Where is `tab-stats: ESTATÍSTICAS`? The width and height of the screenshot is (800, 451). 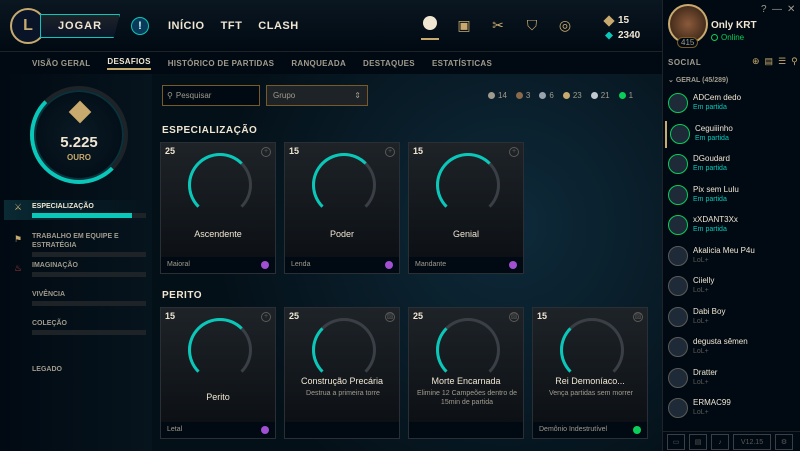
tab-stats: ESTATÍSTICAS is located at coordinates (462, 63).